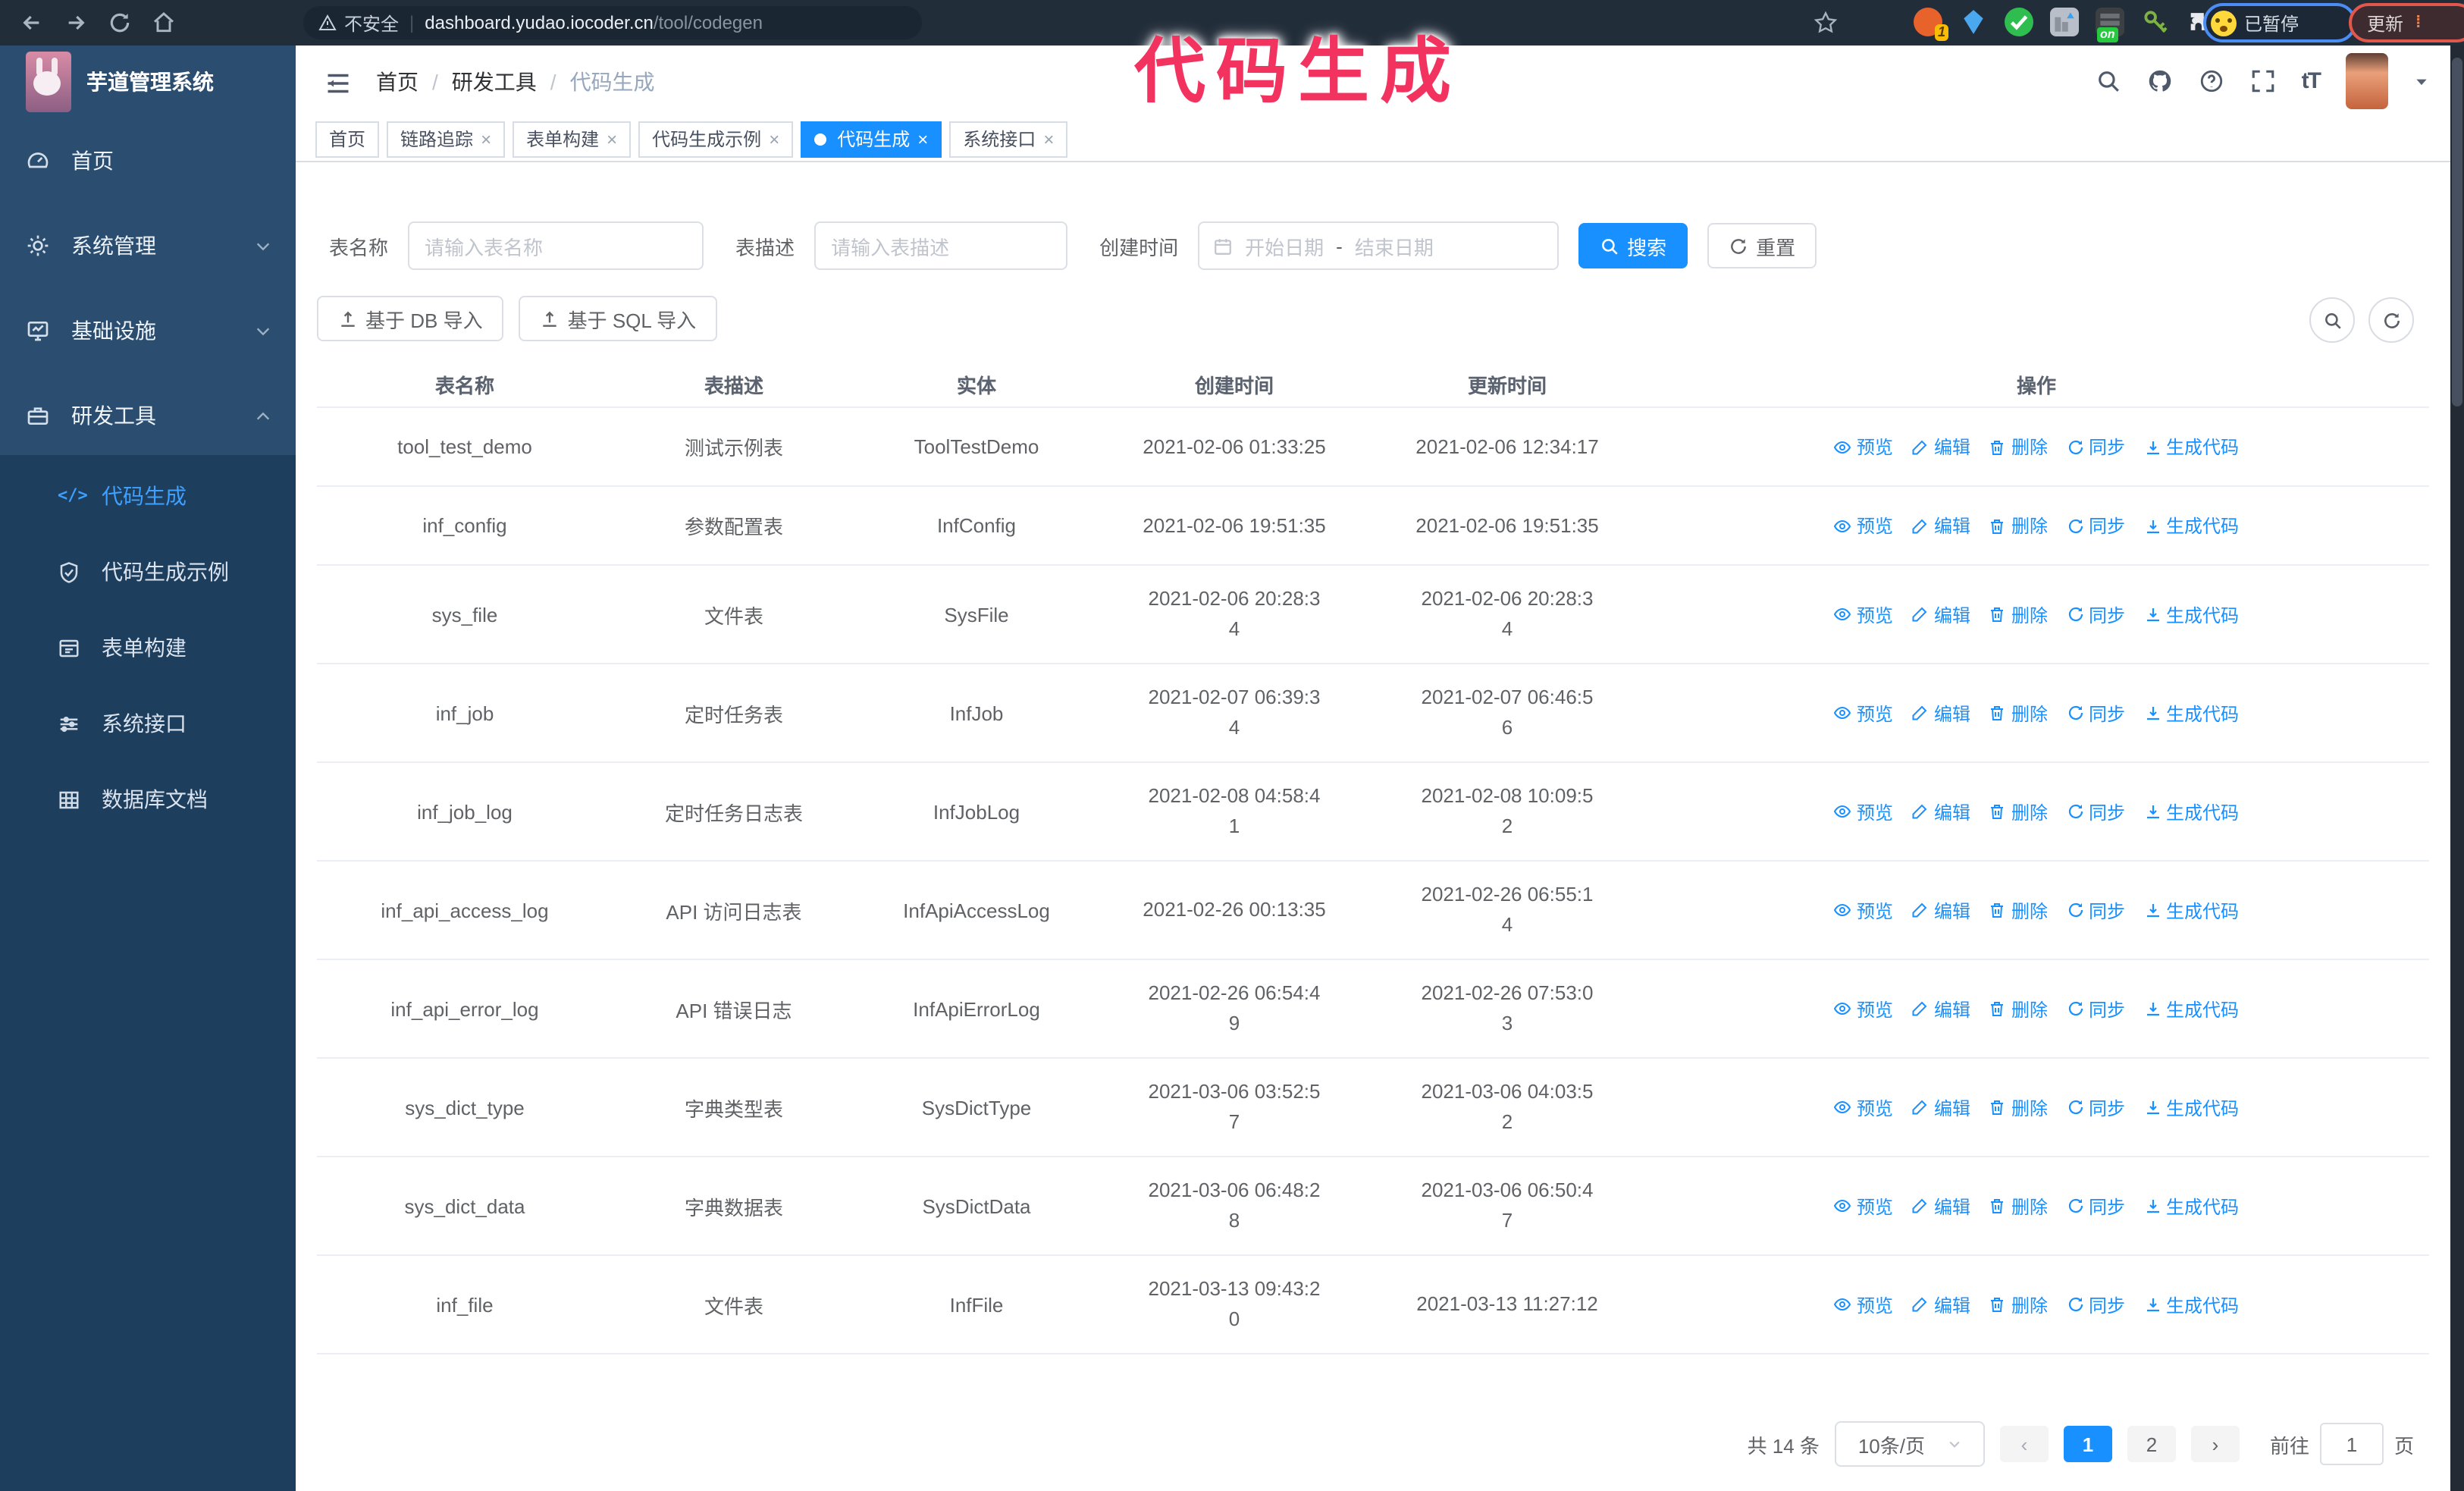  Describe the element at coordinates (1909, 1444) in the screenshot. I see `page-size-select: 10条/页` at that location.